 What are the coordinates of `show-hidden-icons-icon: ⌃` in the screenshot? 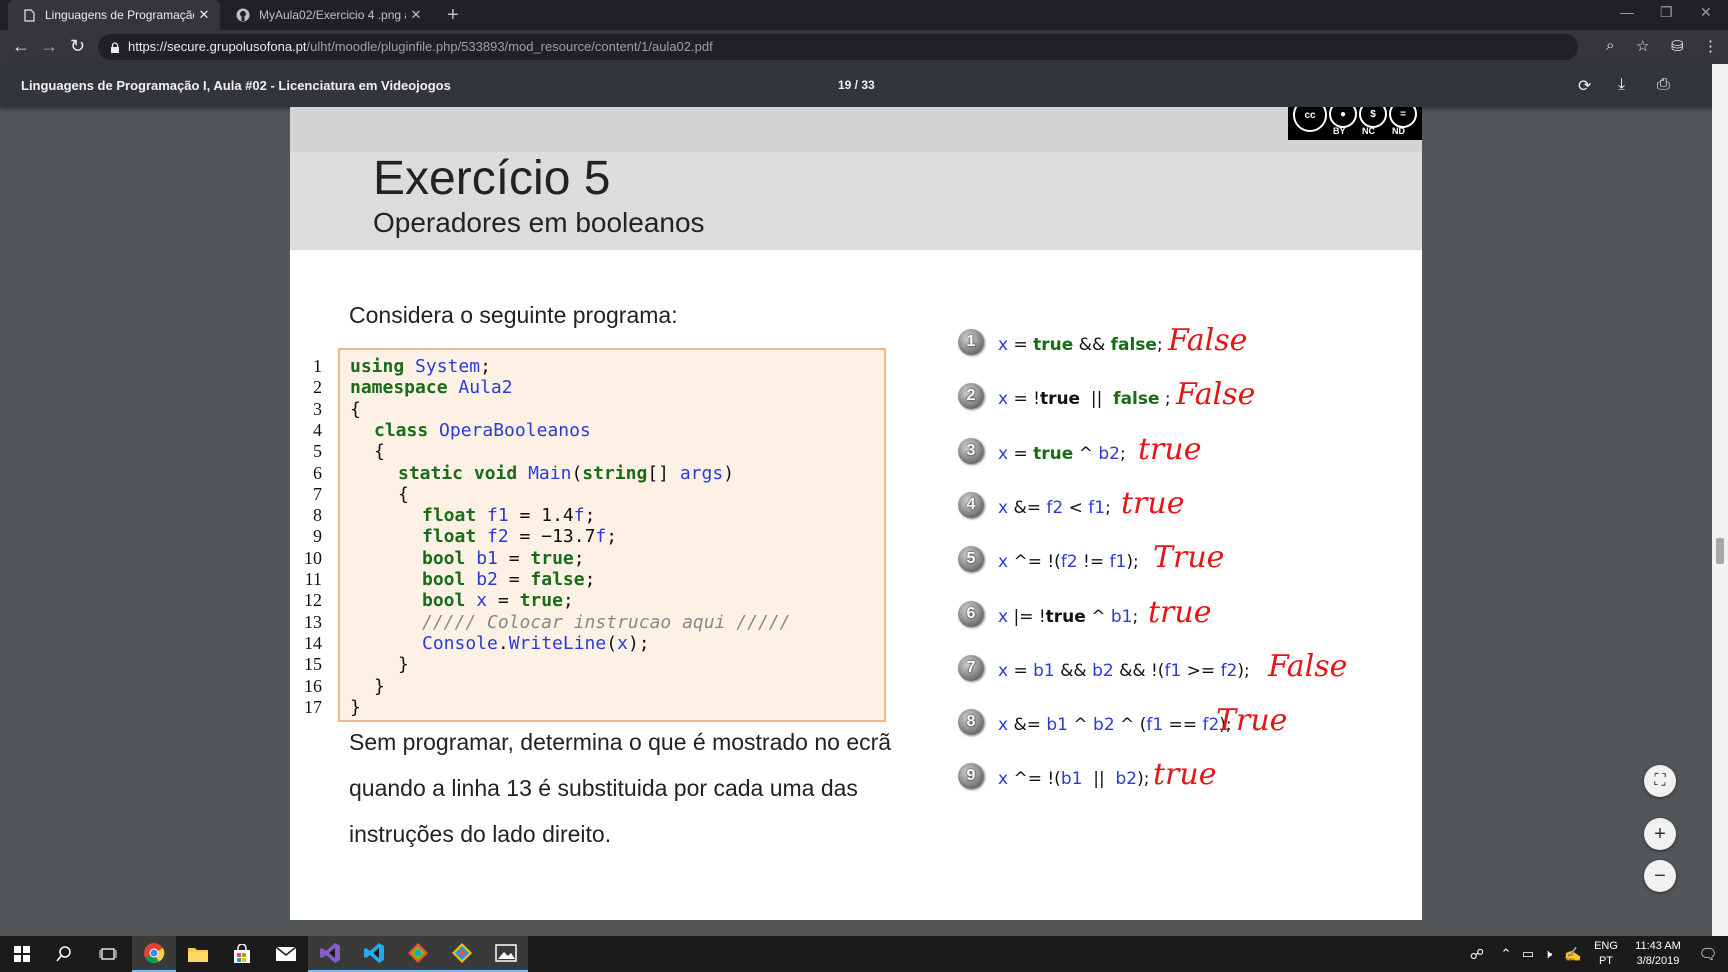 It's located at (1506, 954).